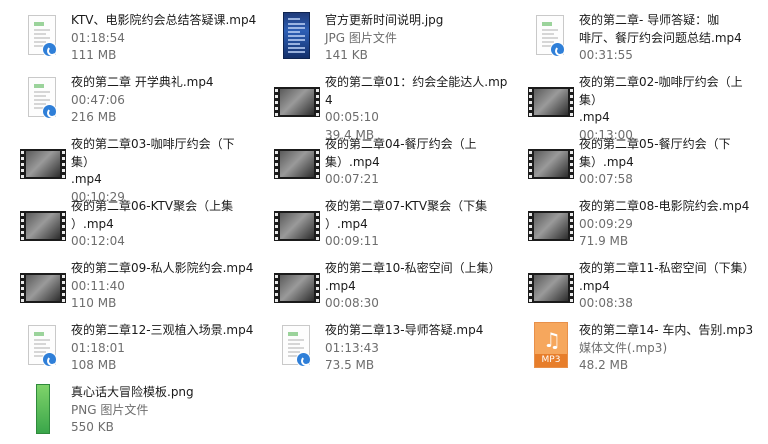 The width and height of the screenshot is (768, 444). I want to click on file-detail: 00:07:21, so click(352, 179).